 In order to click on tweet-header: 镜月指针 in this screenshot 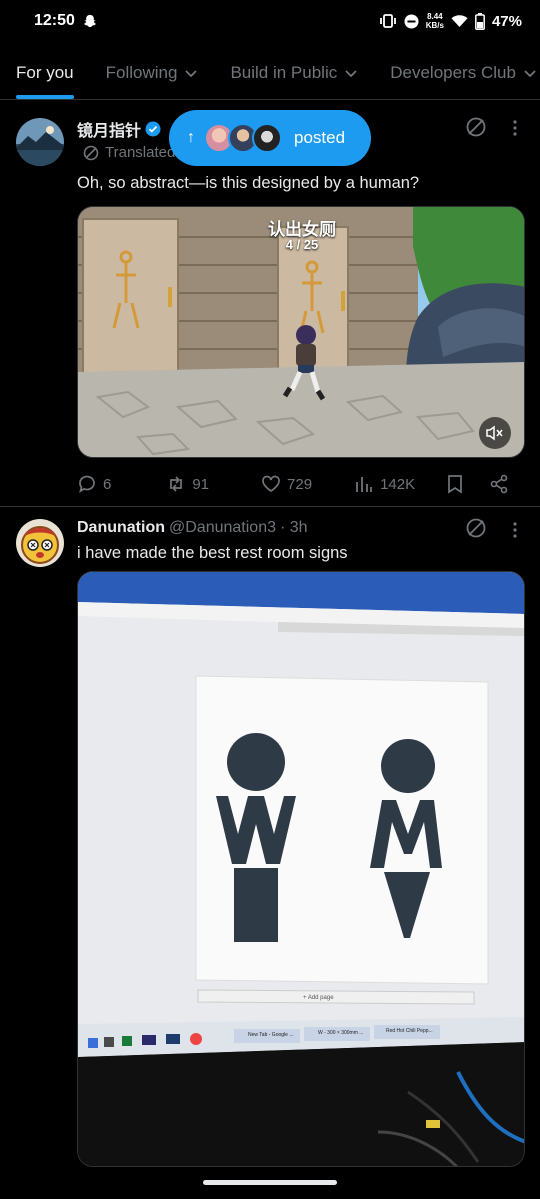, I will do `click(119, 129)`.